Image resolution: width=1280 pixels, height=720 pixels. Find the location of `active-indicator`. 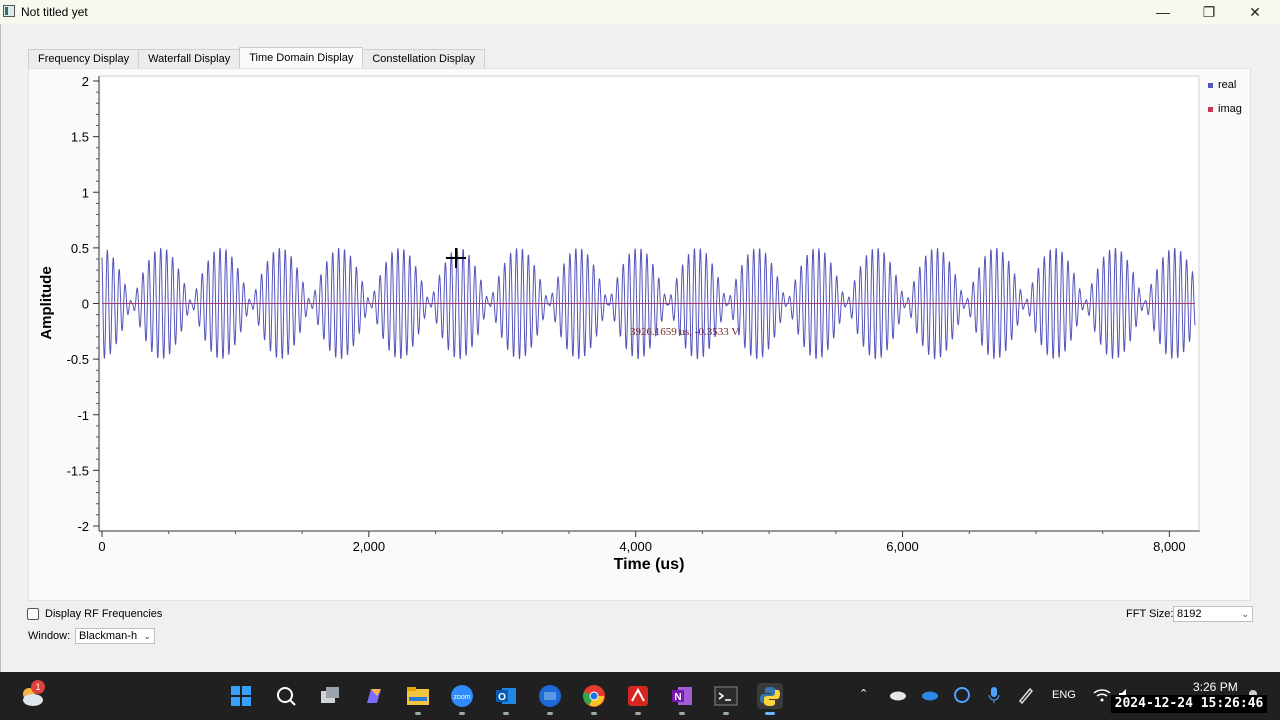

active-indicator is located at coordinates (770, 713).